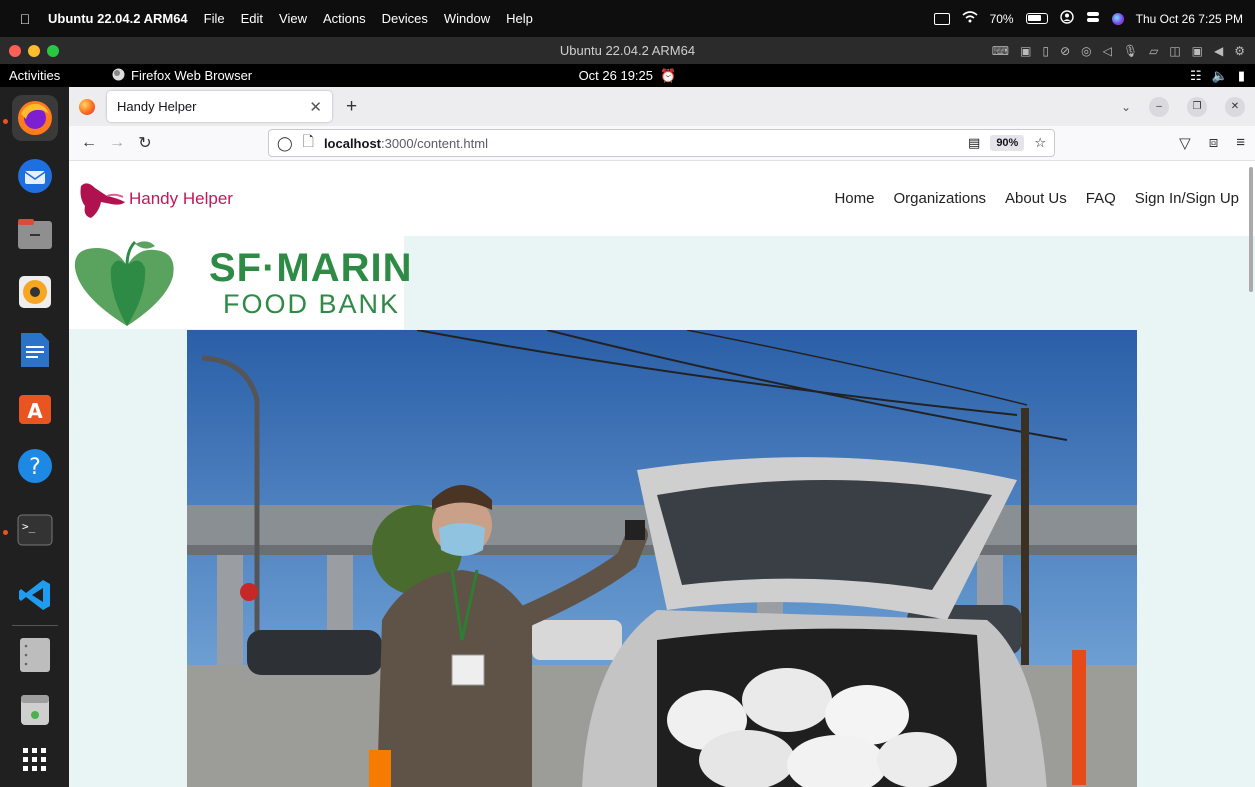  What do you see at coordinates (1197, 106) in the screenshot?
I see `restore-button: ❐` at bounding box center [1197, 106].